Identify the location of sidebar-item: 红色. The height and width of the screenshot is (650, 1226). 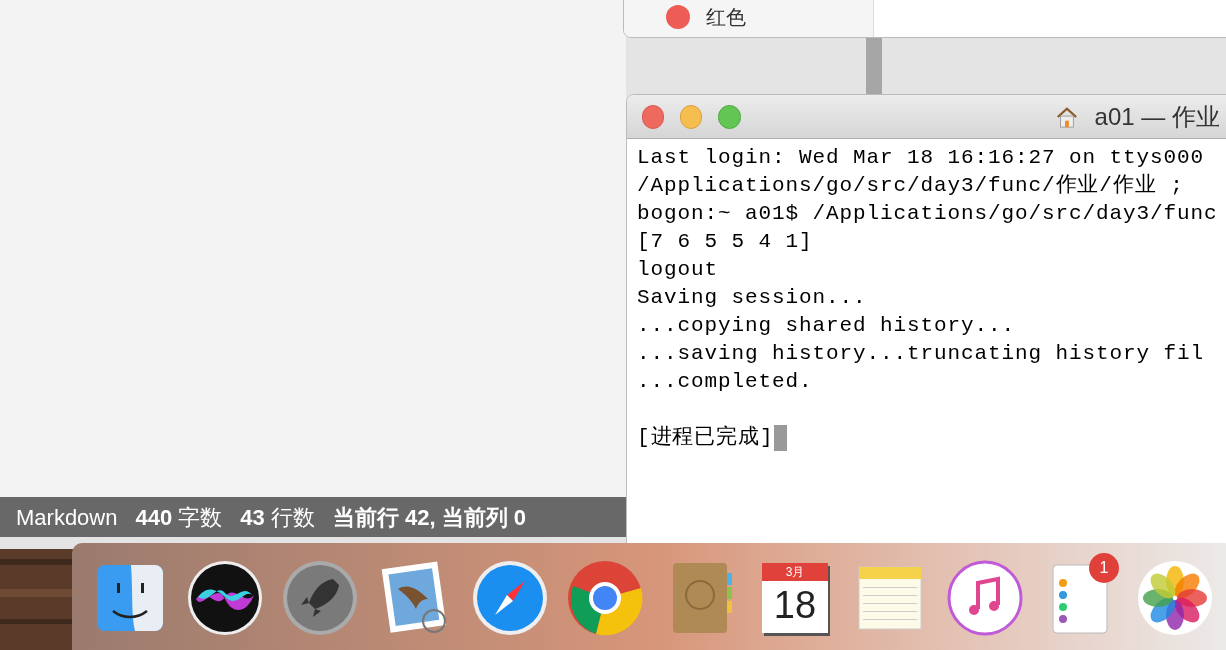
(726, 17).